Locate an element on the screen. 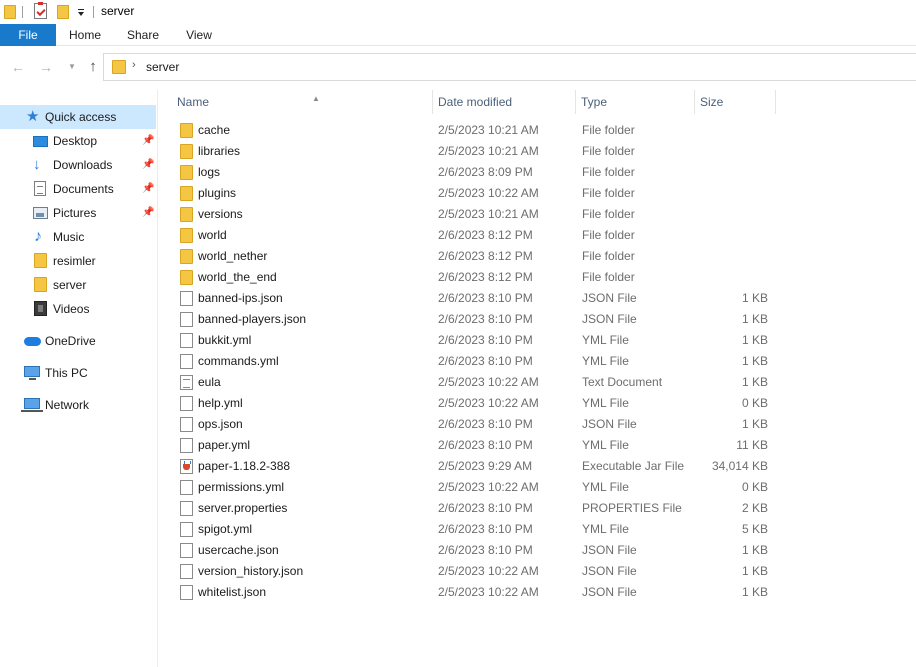 This screenshot has height=667, width=916. table-row: versions 2/5/2023 10:21 AM File folder is located at coordinates (483, 214).